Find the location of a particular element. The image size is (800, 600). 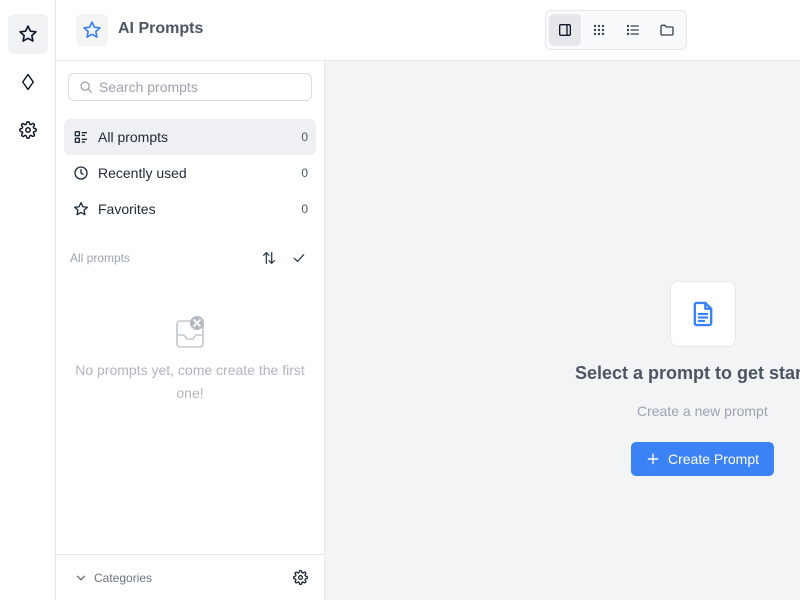

view-grid-button is located at coordinates (599, 30).